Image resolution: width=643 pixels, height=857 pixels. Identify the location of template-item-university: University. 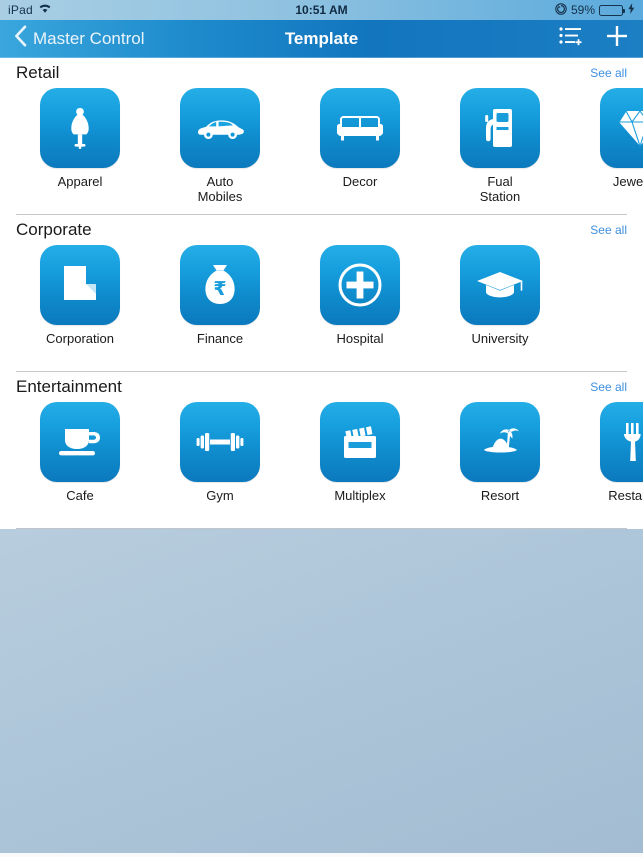
(500, 295).